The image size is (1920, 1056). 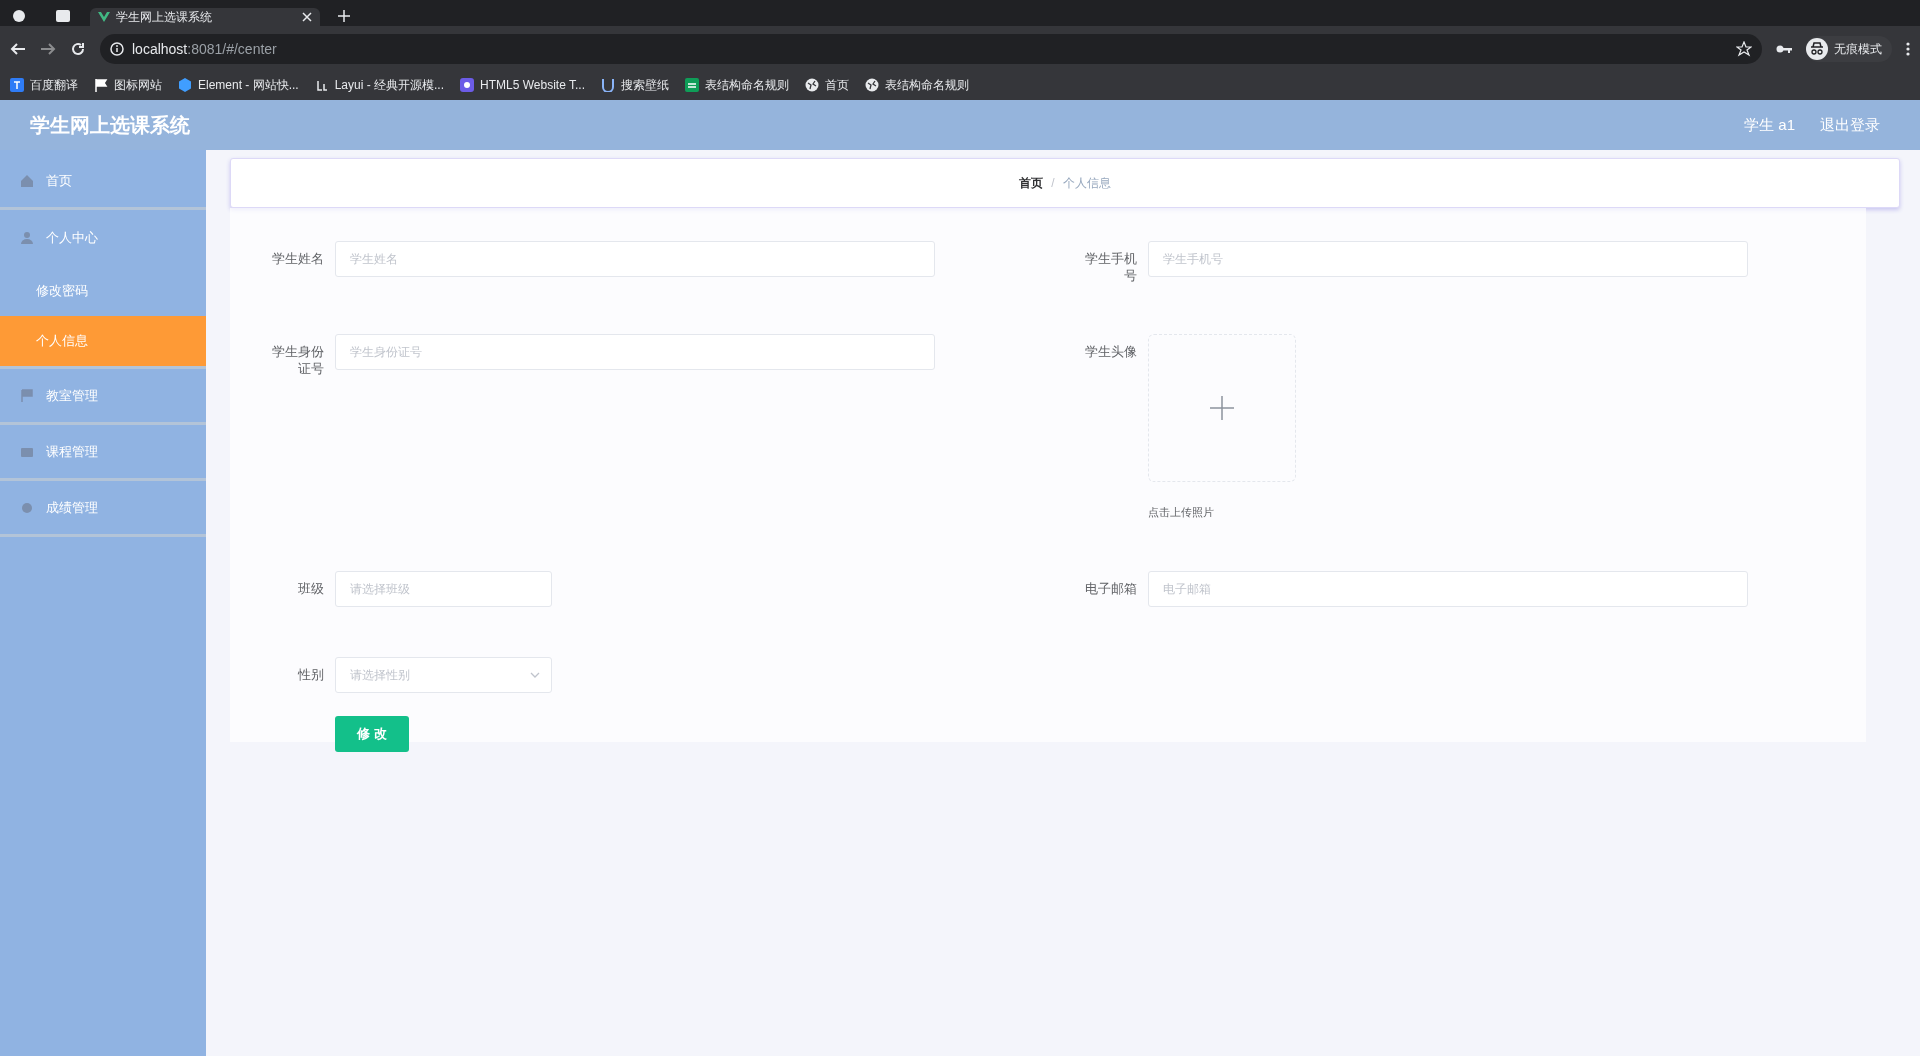 I want to click on select-field: 请选择班级, so click(x=443, y=588).